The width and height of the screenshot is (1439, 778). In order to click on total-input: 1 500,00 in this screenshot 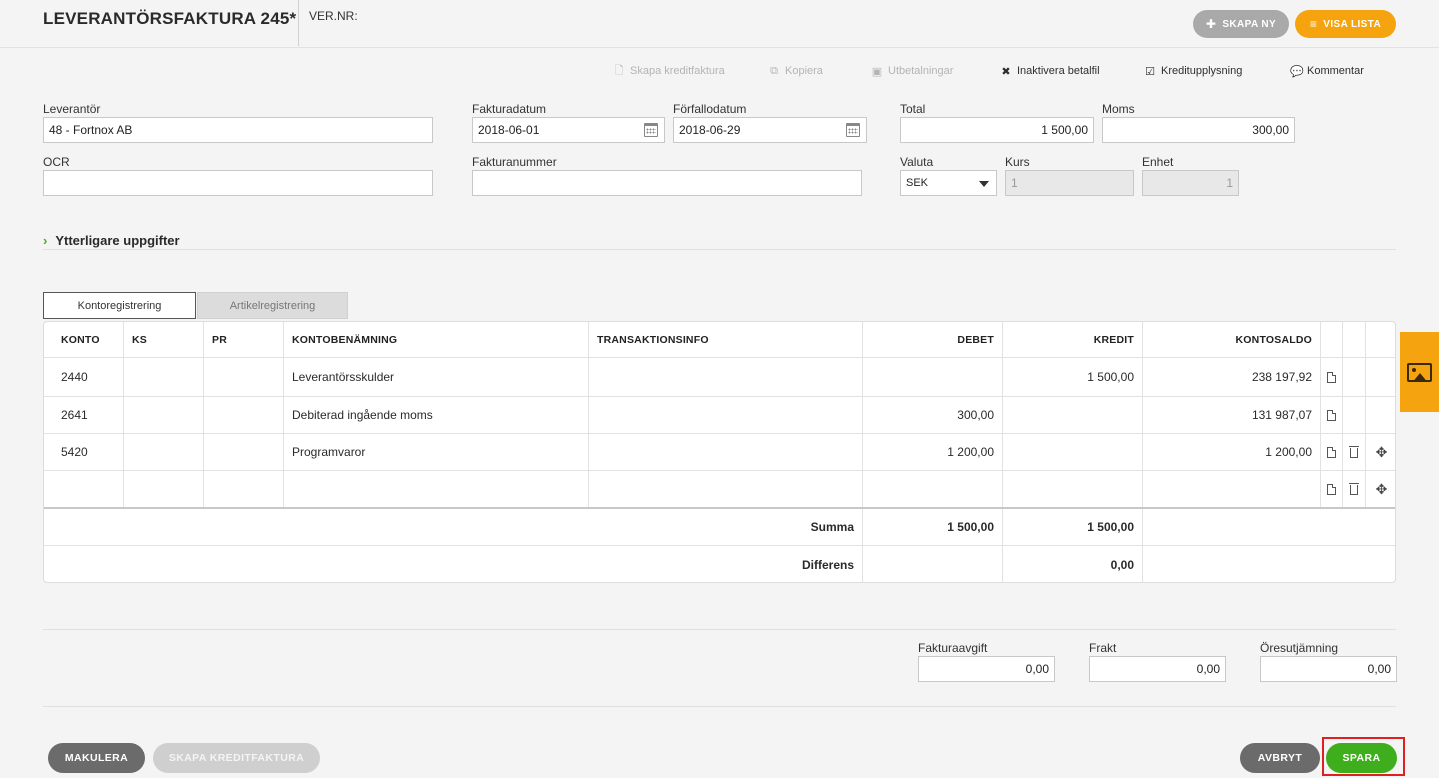, I will do `click(997, 130)`.